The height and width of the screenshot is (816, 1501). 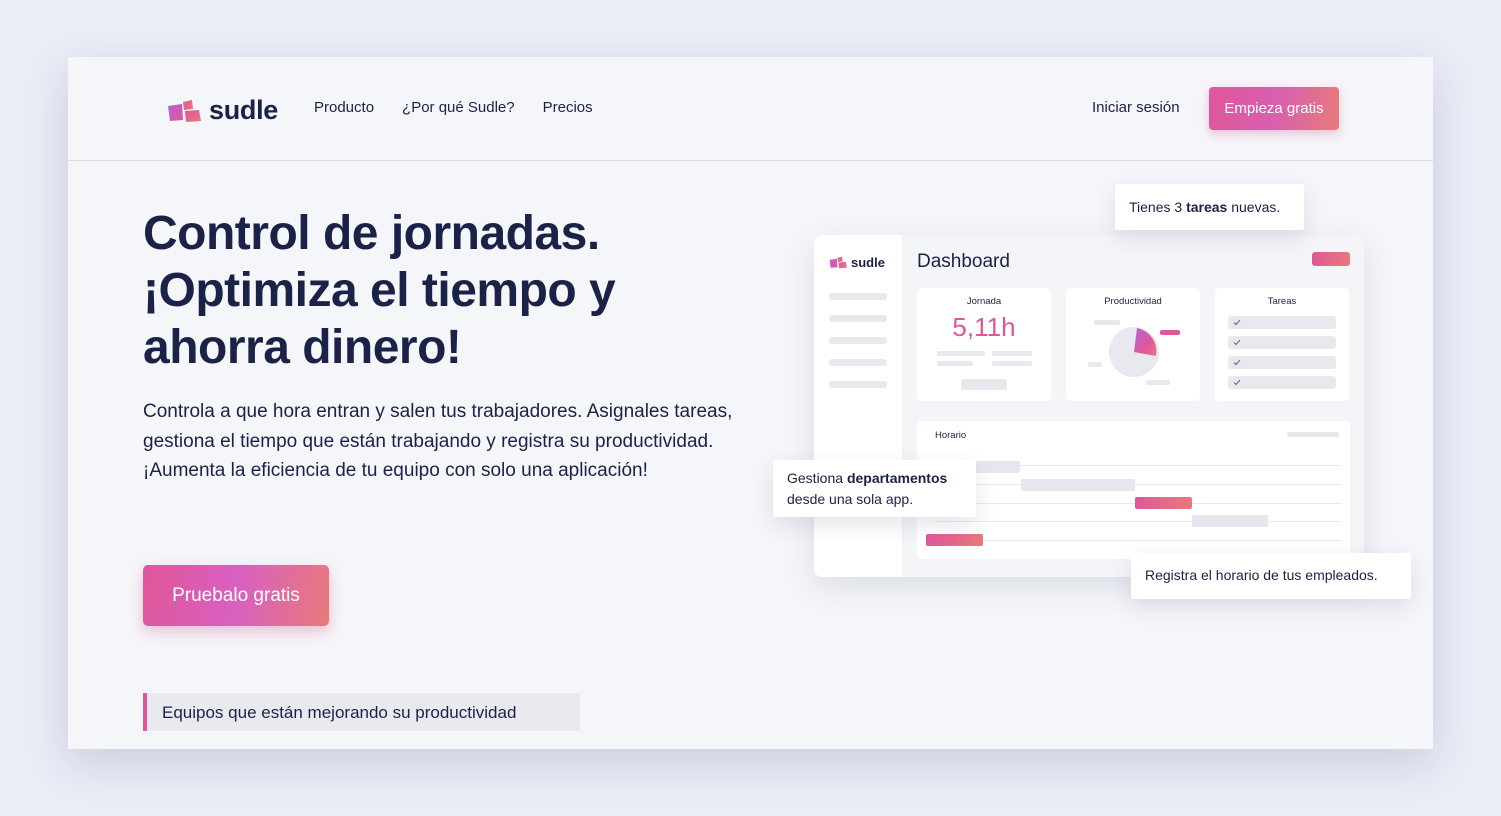 I want to click on productividad-card: Productividad, so click(x=1133, y=344).